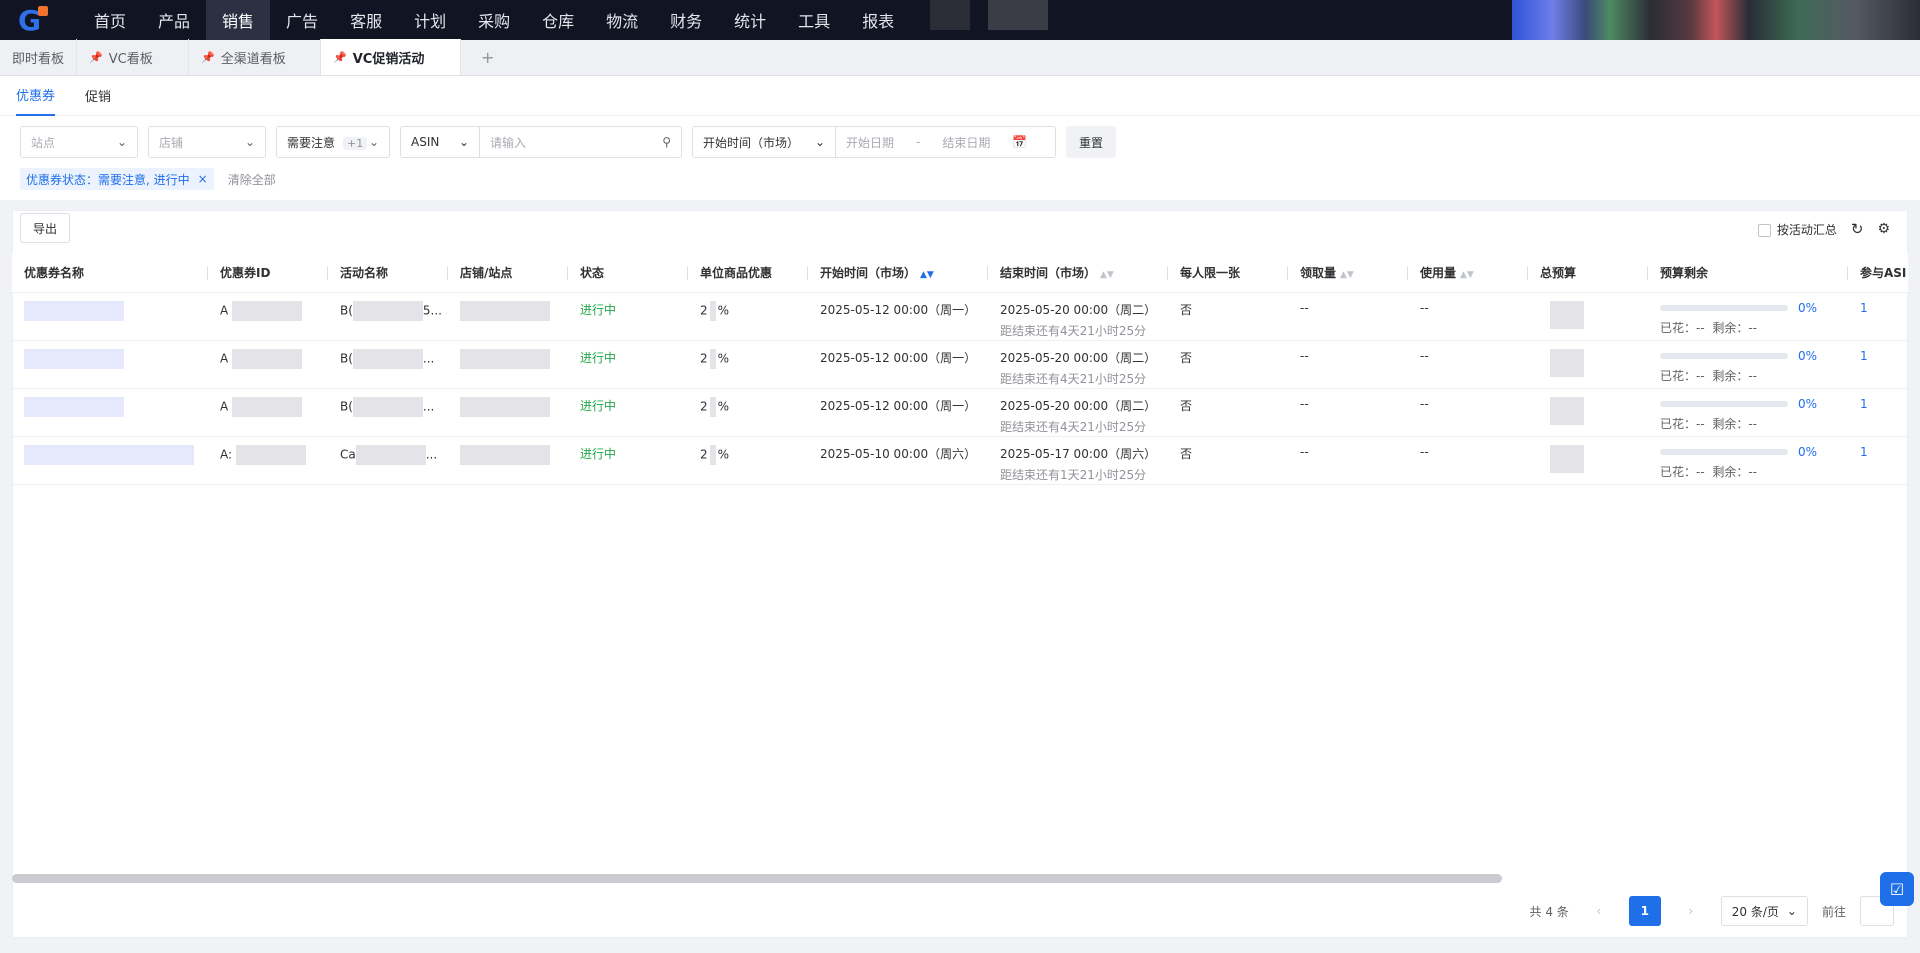 The image size is (1920, 953). Describe the element at coordinates (39, 57) in the screenshot. I see `tab-realtime-board: 即时看板` at that location.